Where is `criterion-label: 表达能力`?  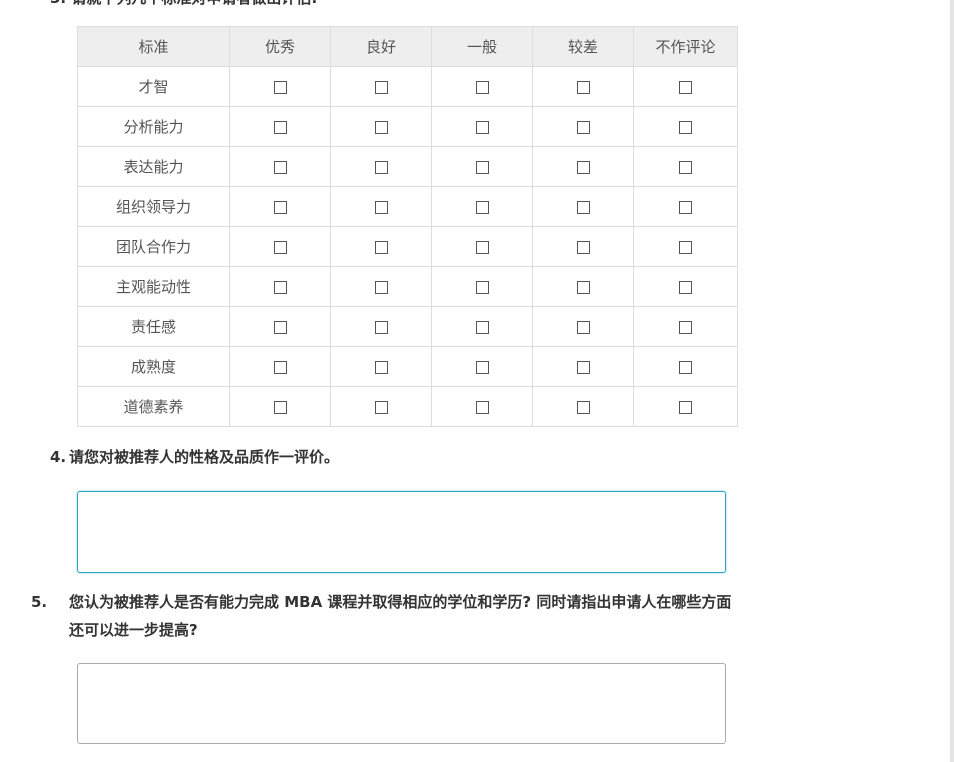 criterion-label: 表达能力 is located at coordinates (153, 166).